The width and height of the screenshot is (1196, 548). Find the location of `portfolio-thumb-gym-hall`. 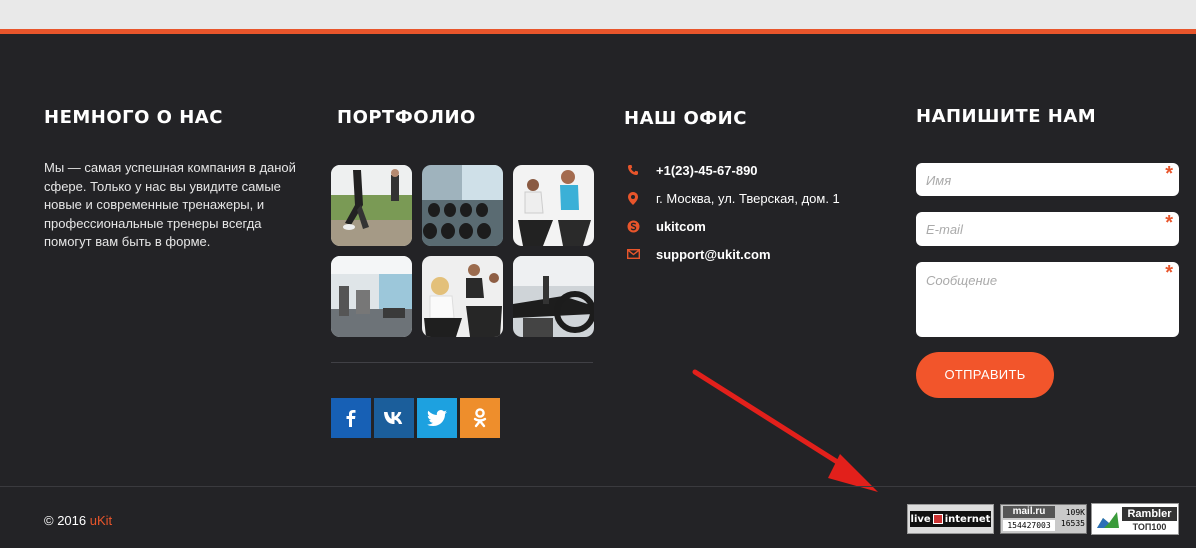

portfolio-thumb-gym-hall is located at coordinates (371, 296).